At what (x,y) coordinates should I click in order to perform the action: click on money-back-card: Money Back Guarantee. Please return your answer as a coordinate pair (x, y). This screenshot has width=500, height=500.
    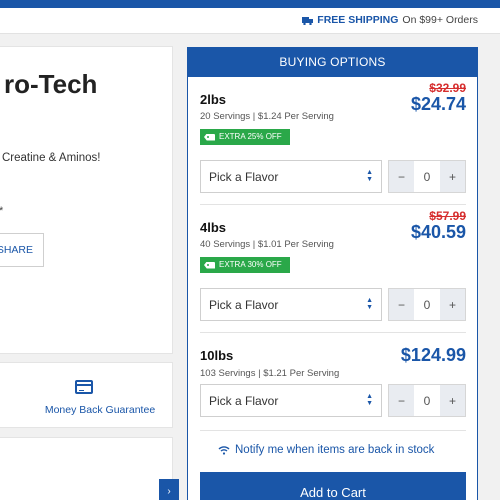
    Looking at the image, I should click on (86, 395).